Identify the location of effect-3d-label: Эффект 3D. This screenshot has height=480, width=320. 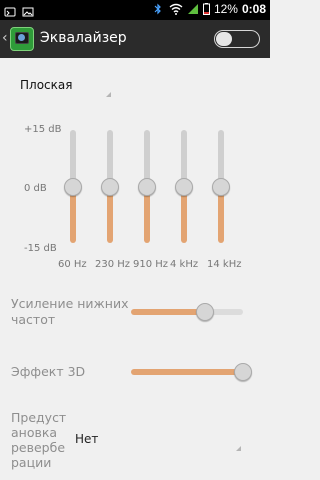
(48, 371).